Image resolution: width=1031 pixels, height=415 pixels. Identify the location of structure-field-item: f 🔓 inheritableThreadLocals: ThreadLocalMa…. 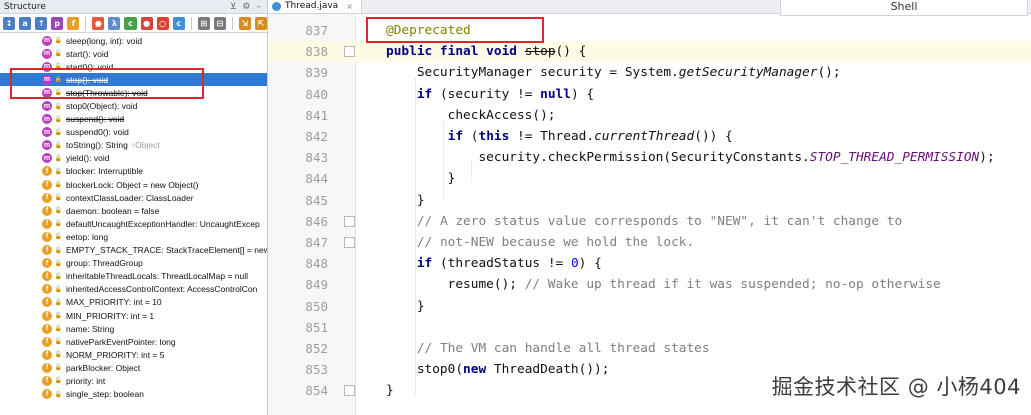
(133, 276).